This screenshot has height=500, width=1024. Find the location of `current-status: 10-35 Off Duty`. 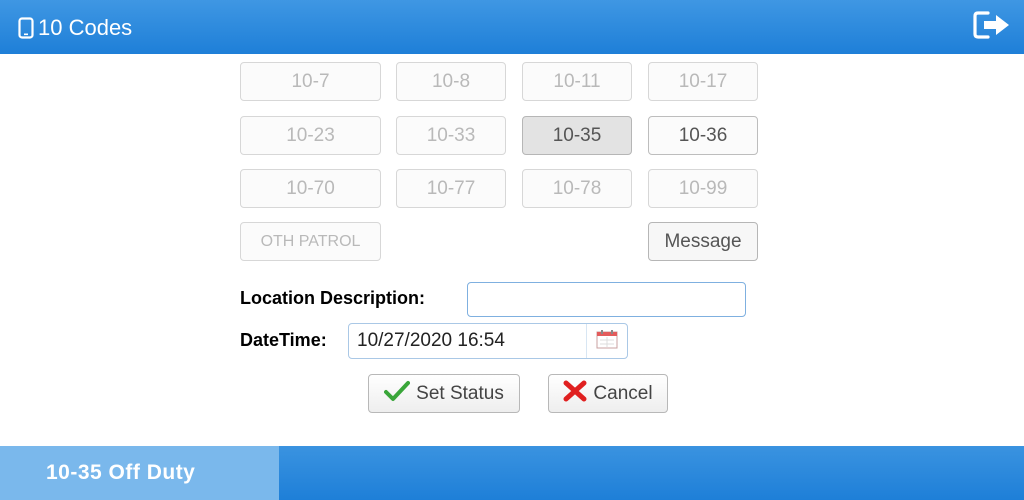

current-status: 10-35 Off Duty is located at coordinates (139, 473).